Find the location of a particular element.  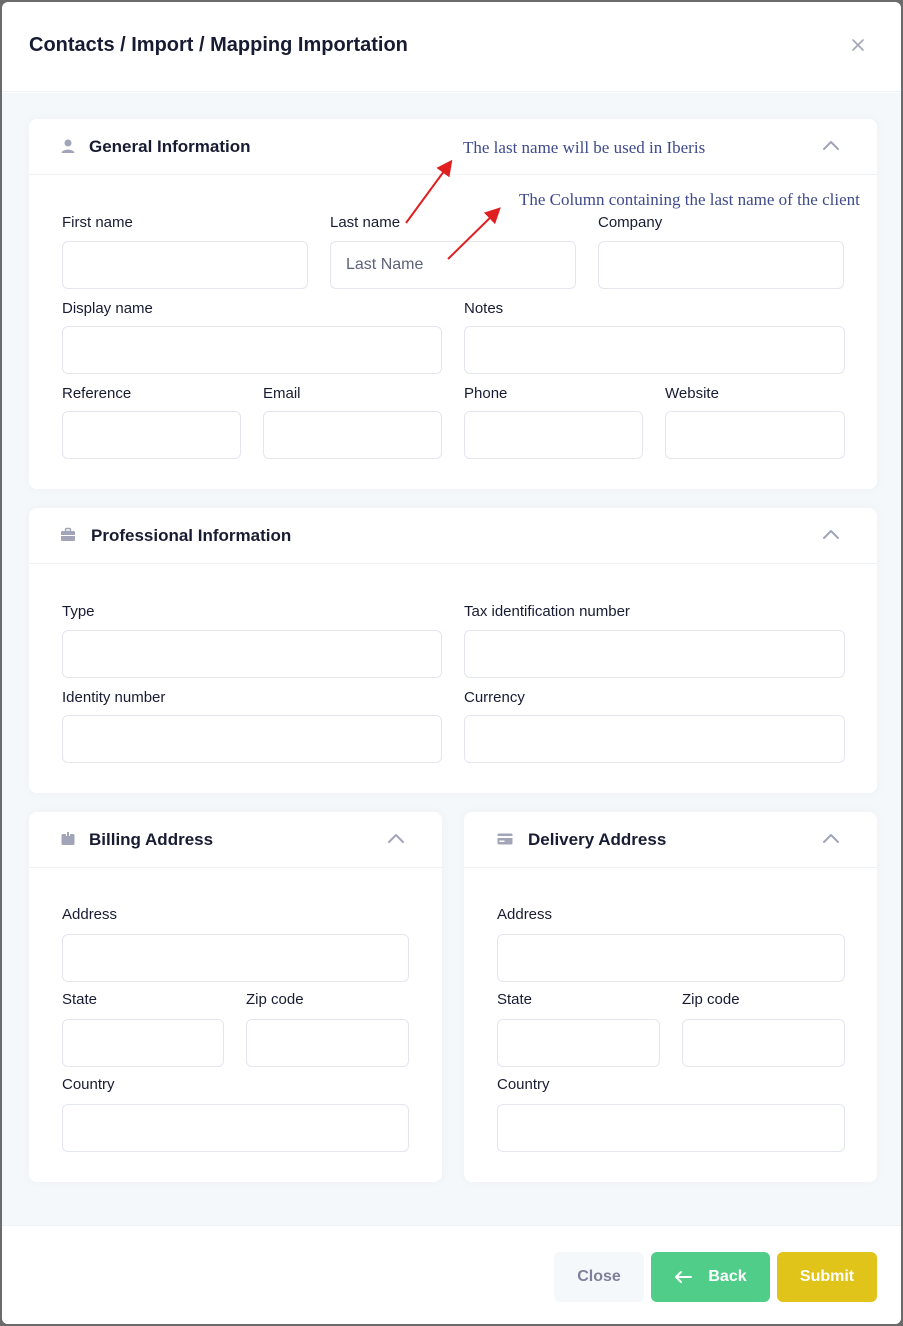

currency-input is located at coordinates (654, 739).